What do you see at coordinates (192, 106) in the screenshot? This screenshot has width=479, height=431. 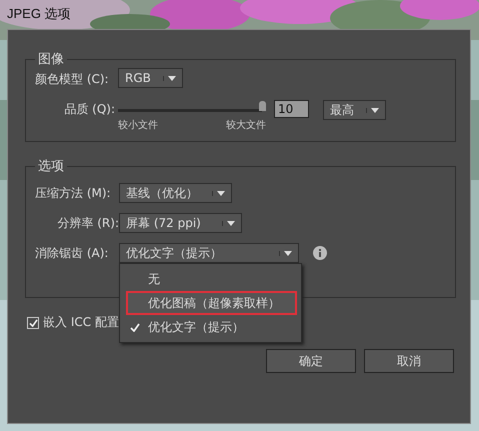 I see `quality-slider` at bounding box center [192, 106].